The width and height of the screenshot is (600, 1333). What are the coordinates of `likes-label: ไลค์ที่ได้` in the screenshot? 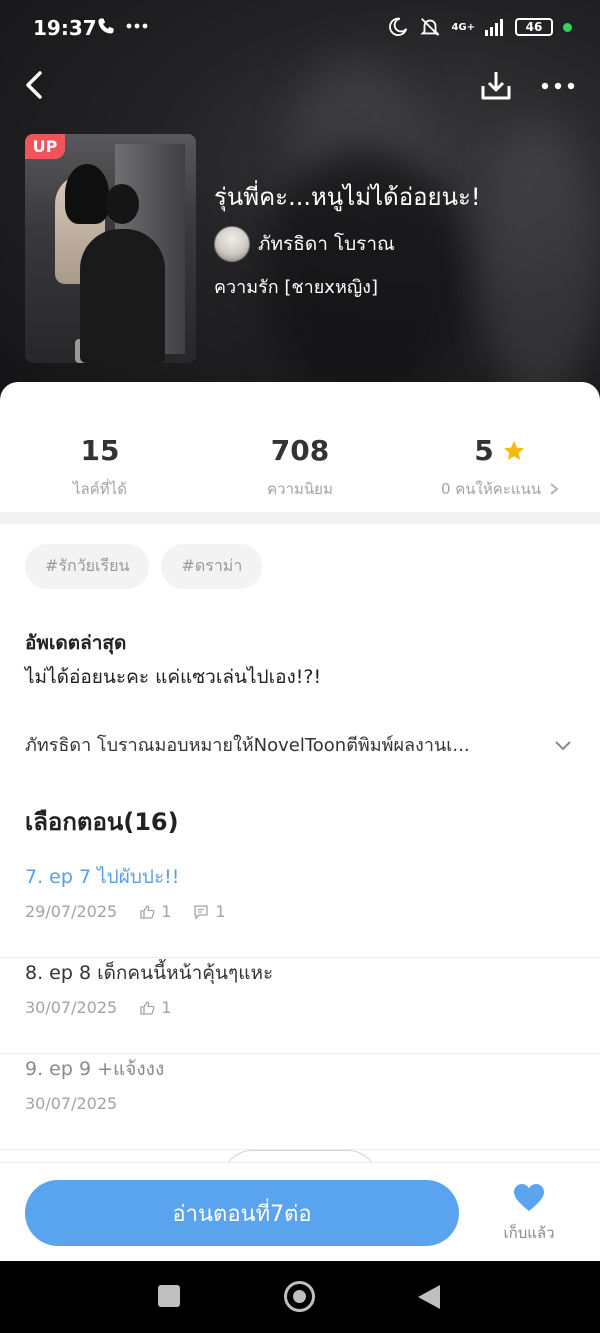 It's located at (100, 489).